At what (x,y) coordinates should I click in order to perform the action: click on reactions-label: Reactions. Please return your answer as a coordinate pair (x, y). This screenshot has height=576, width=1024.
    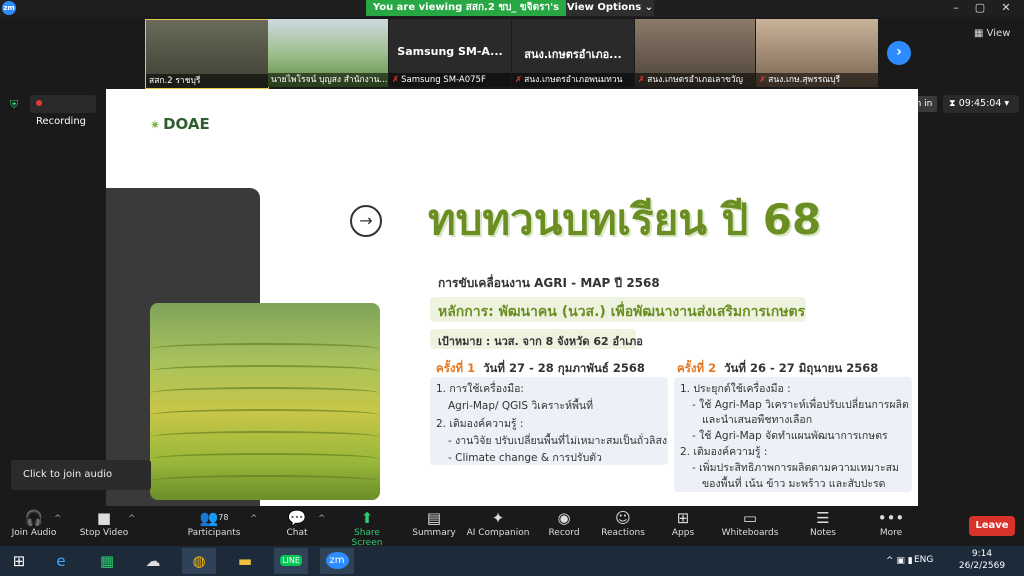
    Looking at the image, I should click on (623, 533).